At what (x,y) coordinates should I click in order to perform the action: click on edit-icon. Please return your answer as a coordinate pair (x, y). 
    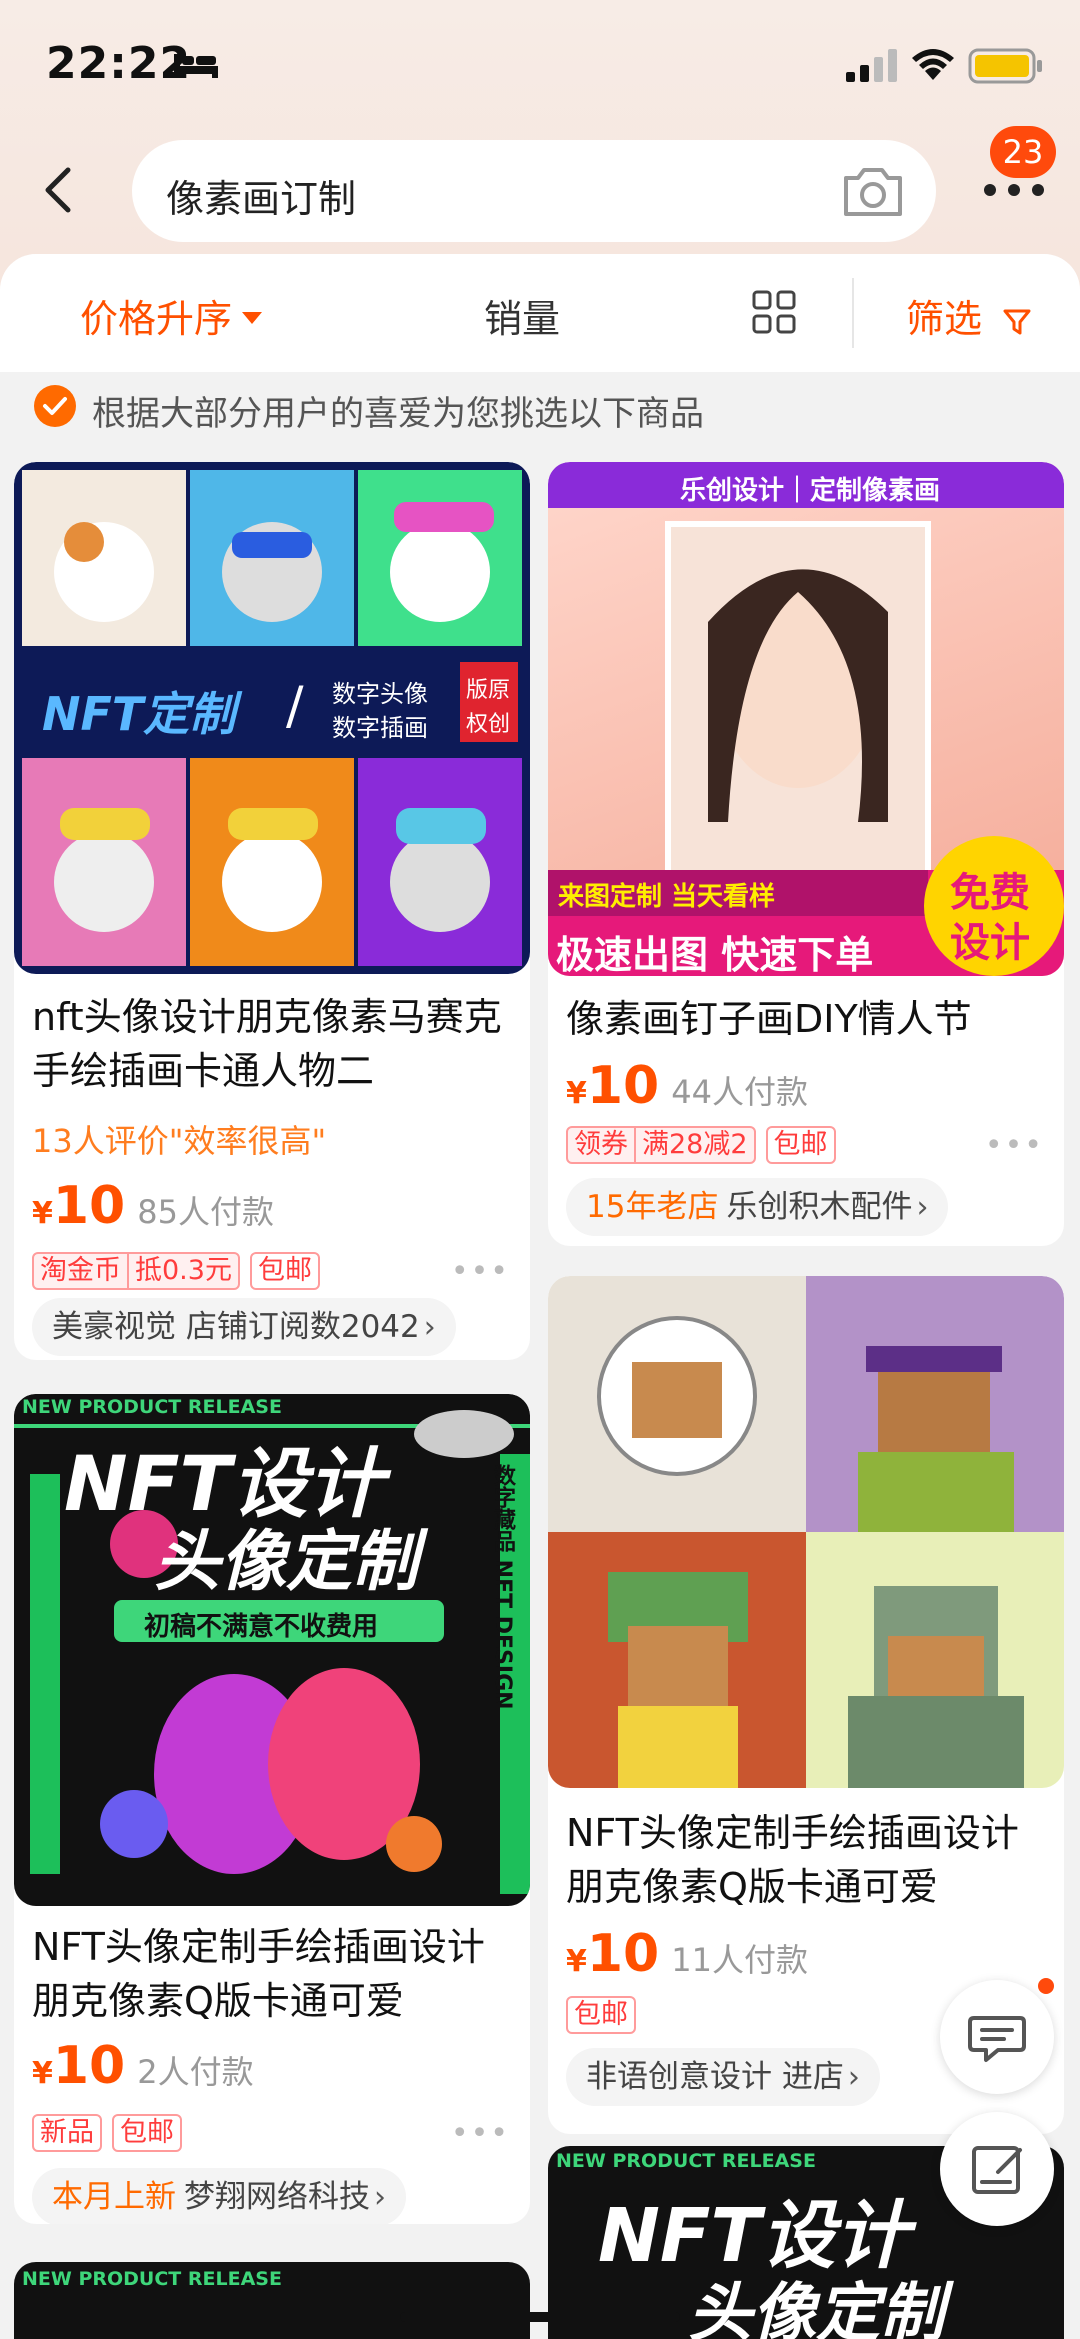
    Looking at the image, I should click on (997, 2170).